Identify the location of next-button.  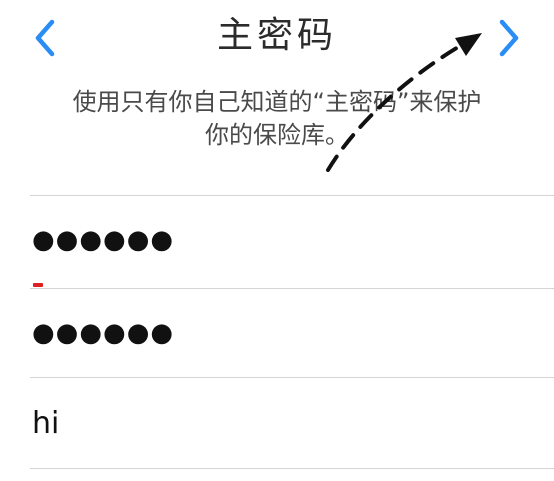
(510, 38).